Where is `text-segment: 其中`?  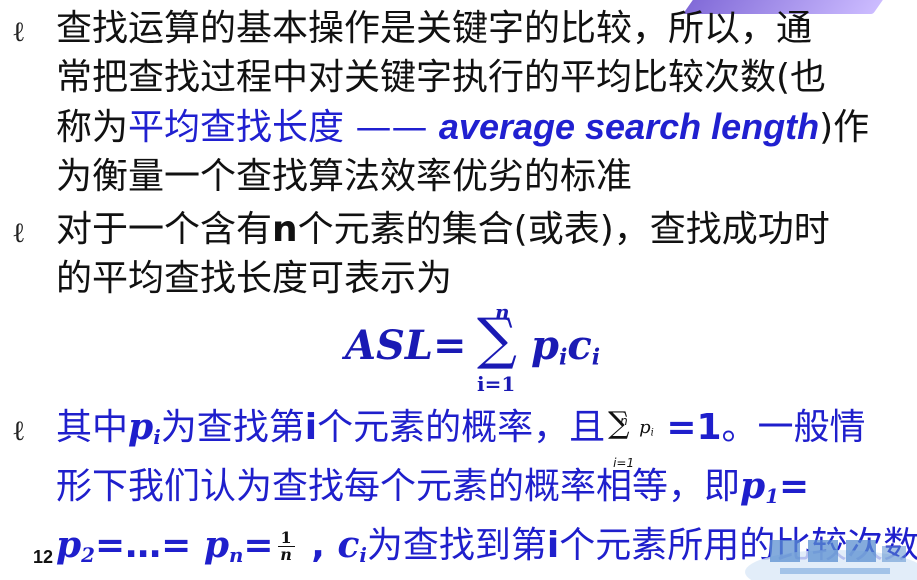 text-segment: 其中 is located at coordinates (92, 427).